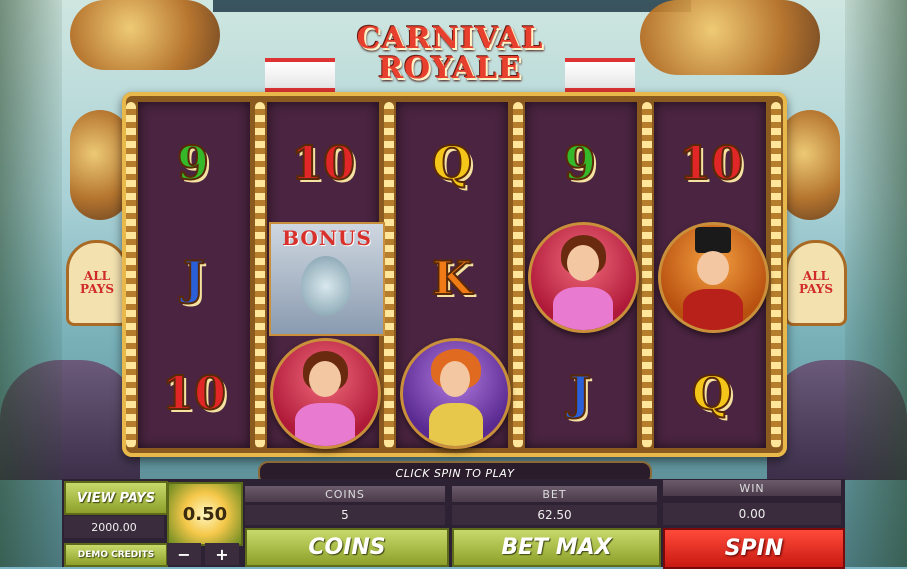 This screenshot has height=569, width=907. I want to click on win-value: 0.00, so click(752, 514).